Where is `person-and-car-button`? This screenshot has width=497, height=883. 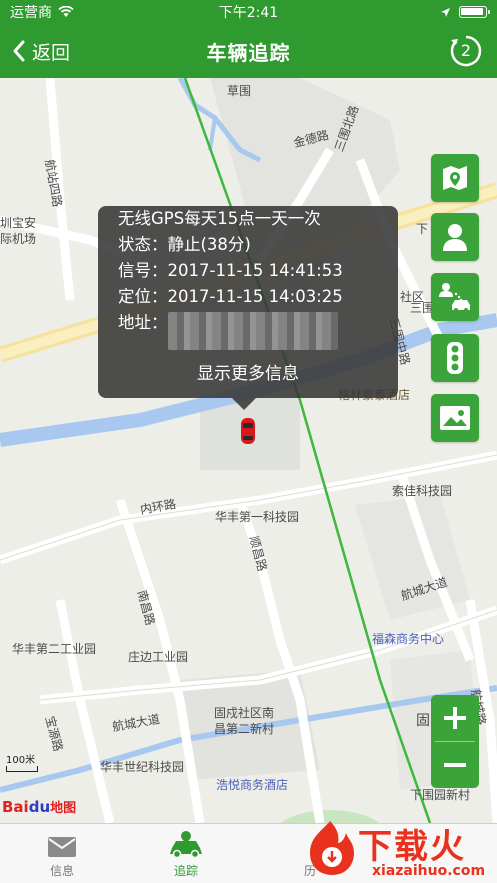 person-and-car-button is located at coordinates (455, 297).